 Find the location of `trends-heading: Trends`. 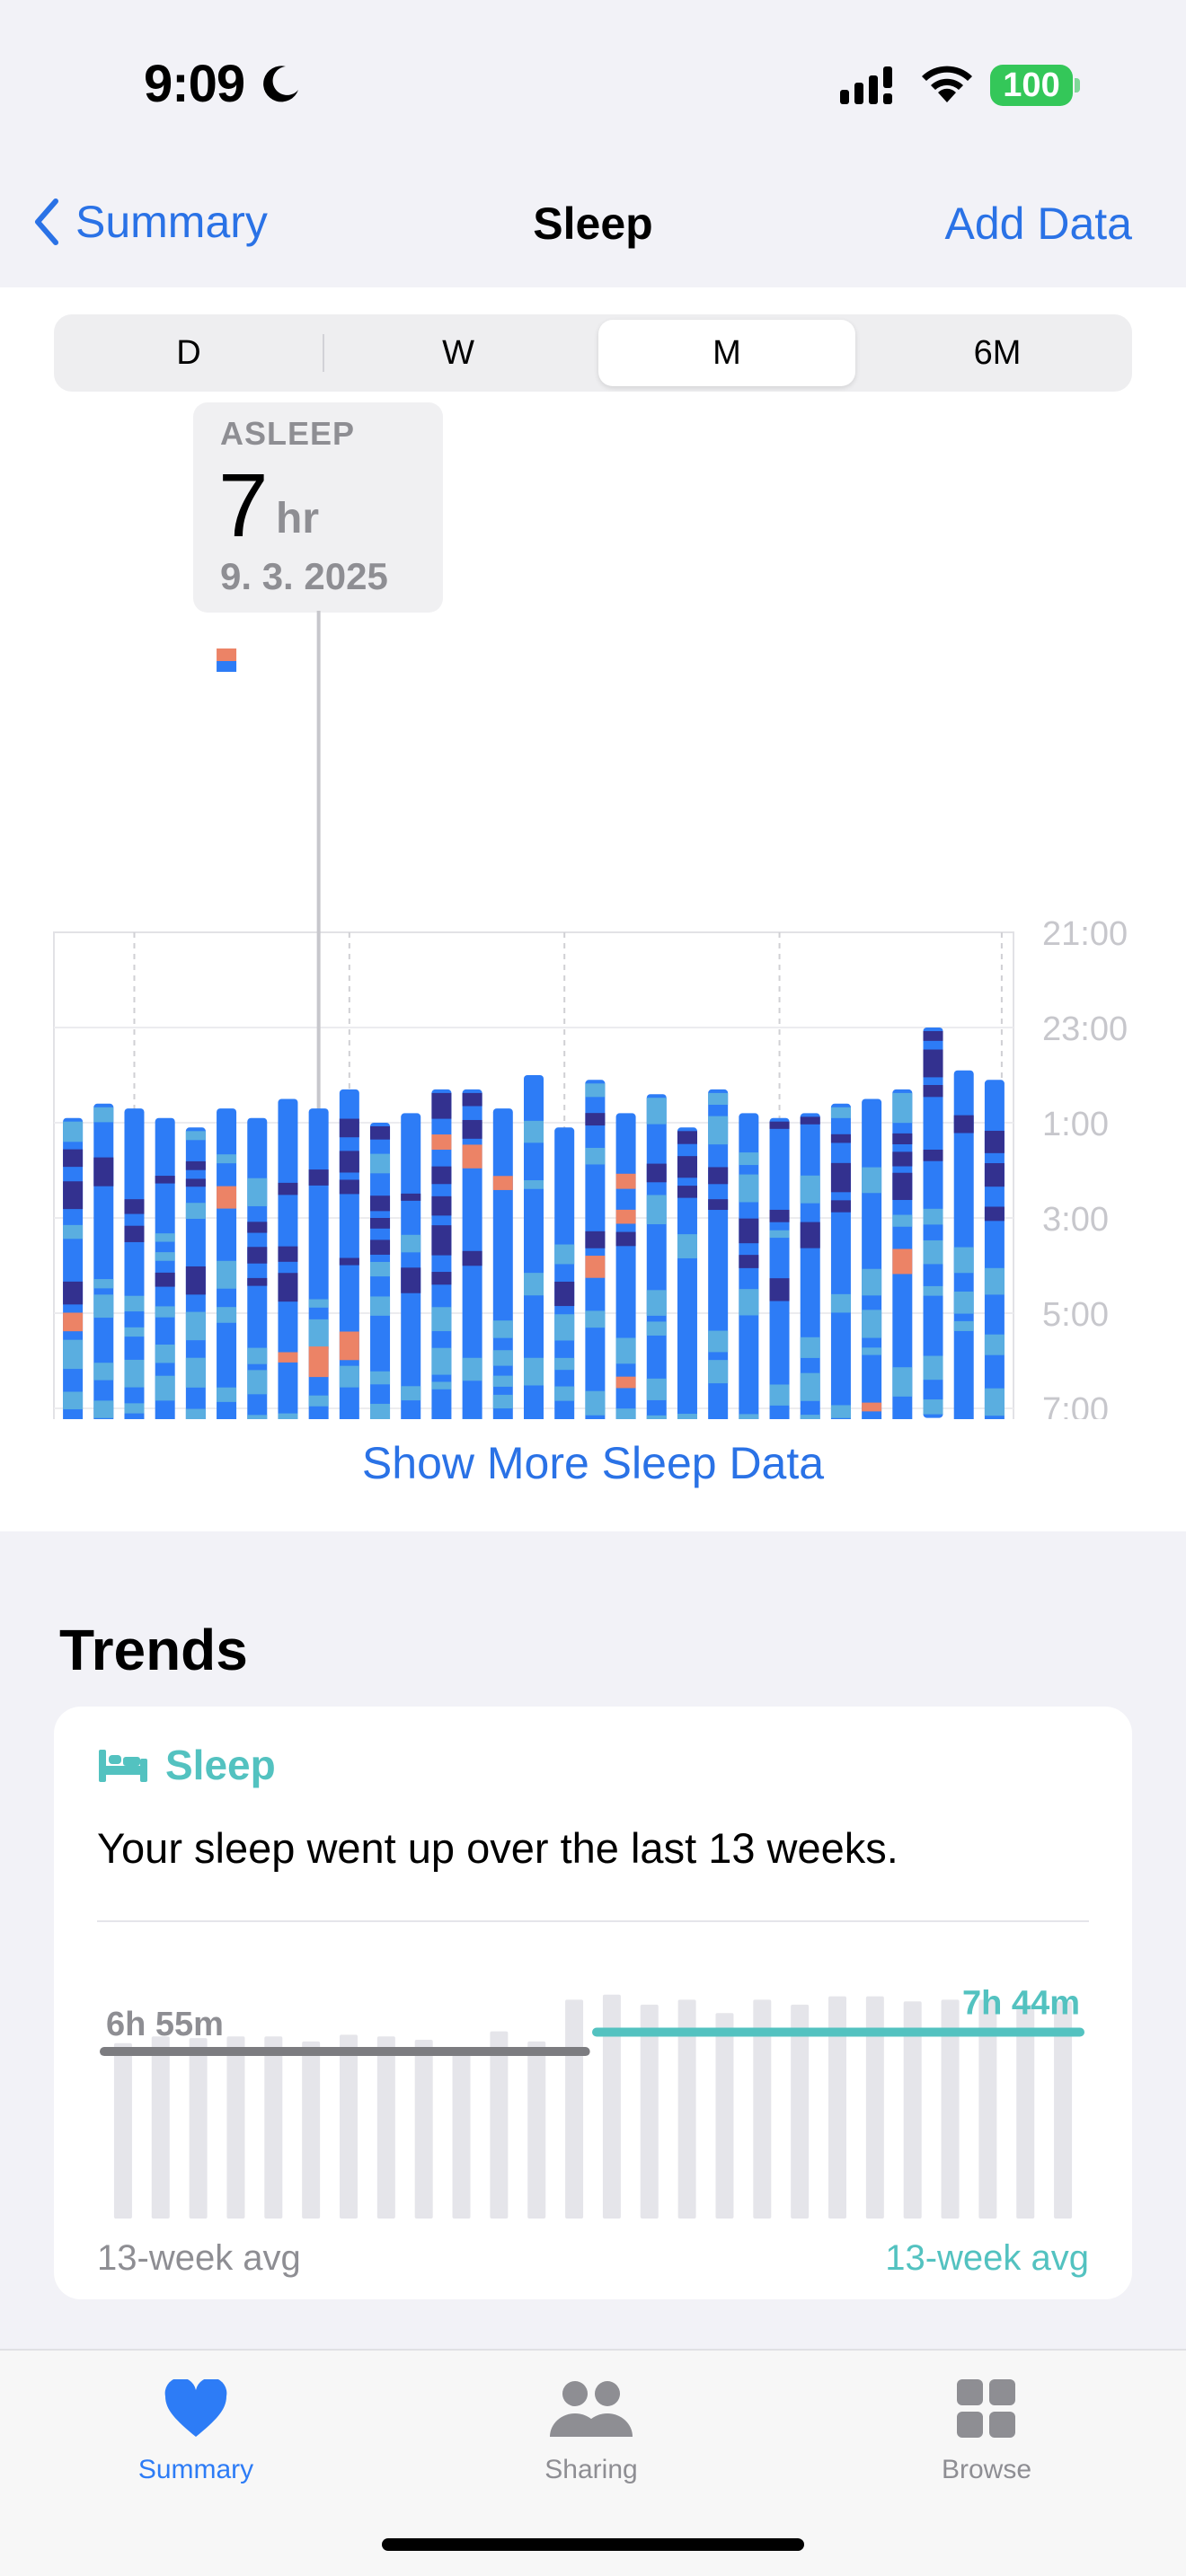

trends-heading: Trends is located at coordinates (153, 1650).